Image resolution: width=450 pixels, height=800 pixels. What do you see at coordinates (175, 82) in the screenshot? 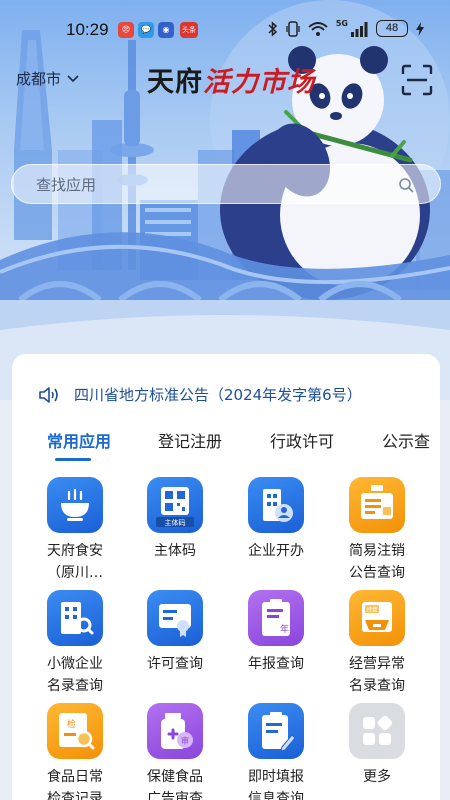
I see `logo-text-black: 天府` at bounding box center [175, 82].